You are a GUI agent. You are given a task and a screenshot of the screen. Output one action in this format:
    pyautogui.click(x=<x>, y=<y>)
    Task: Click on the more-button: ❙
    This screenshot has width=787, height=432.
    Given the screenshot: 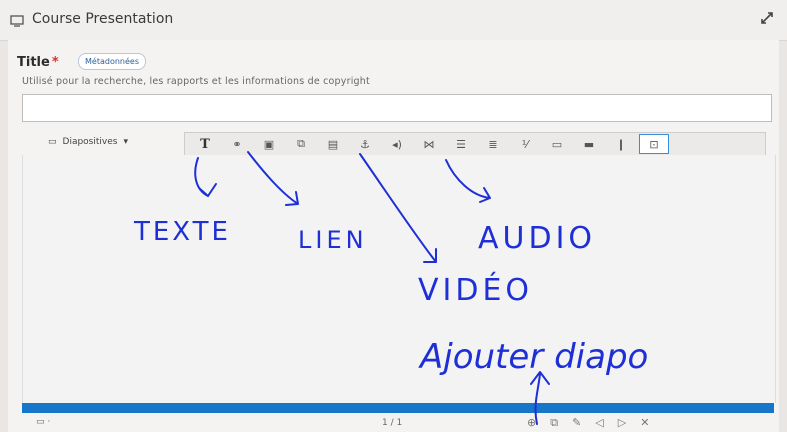 What is the action you would take?
    pyautogui.click(x=621, y=144)
    